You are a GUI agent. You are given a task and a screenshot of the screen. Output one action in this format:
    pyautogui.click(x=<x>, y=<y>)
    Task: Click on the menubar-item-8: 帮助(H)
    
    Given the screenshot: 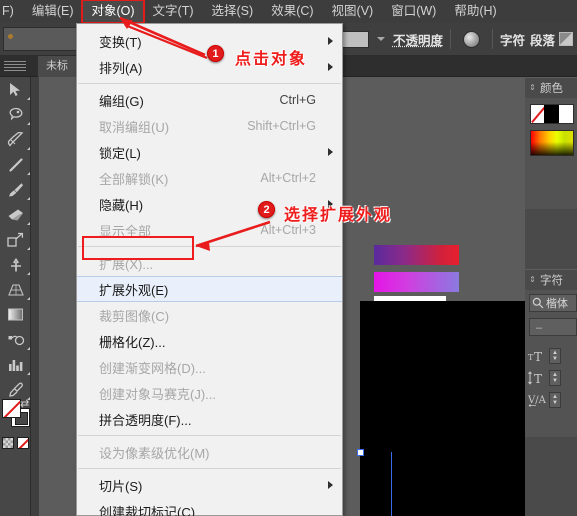 What is the action you would take?
    pyautogui.click(x=475, y=11)
    